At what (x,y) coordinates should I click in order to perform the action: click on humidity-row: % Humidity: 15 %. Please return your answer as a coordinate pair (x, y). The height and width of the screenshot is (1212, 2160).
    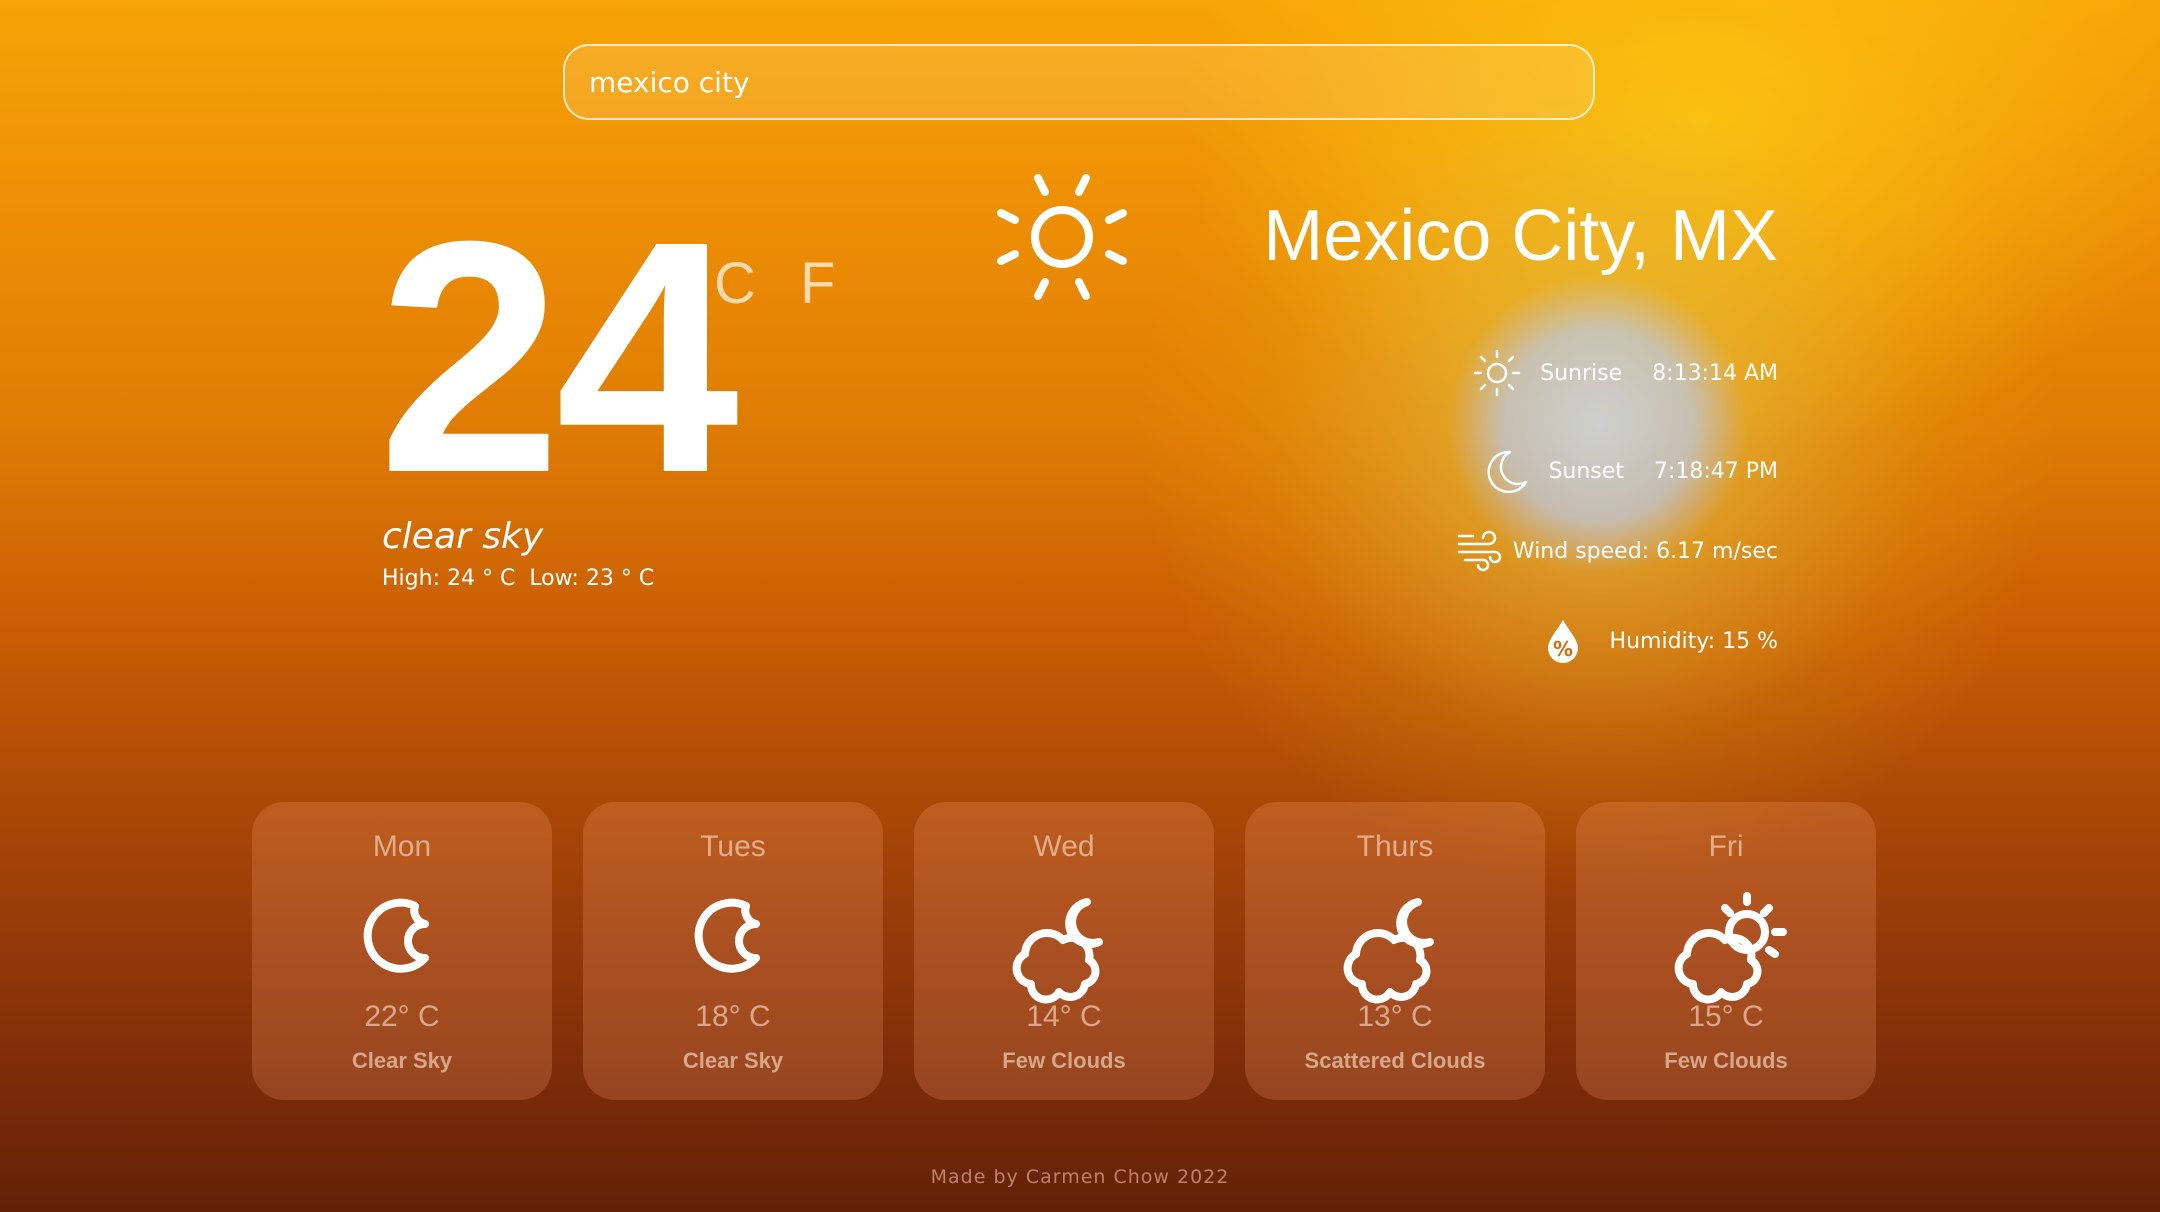
    Looking at the image, I should click on (1658, 641).